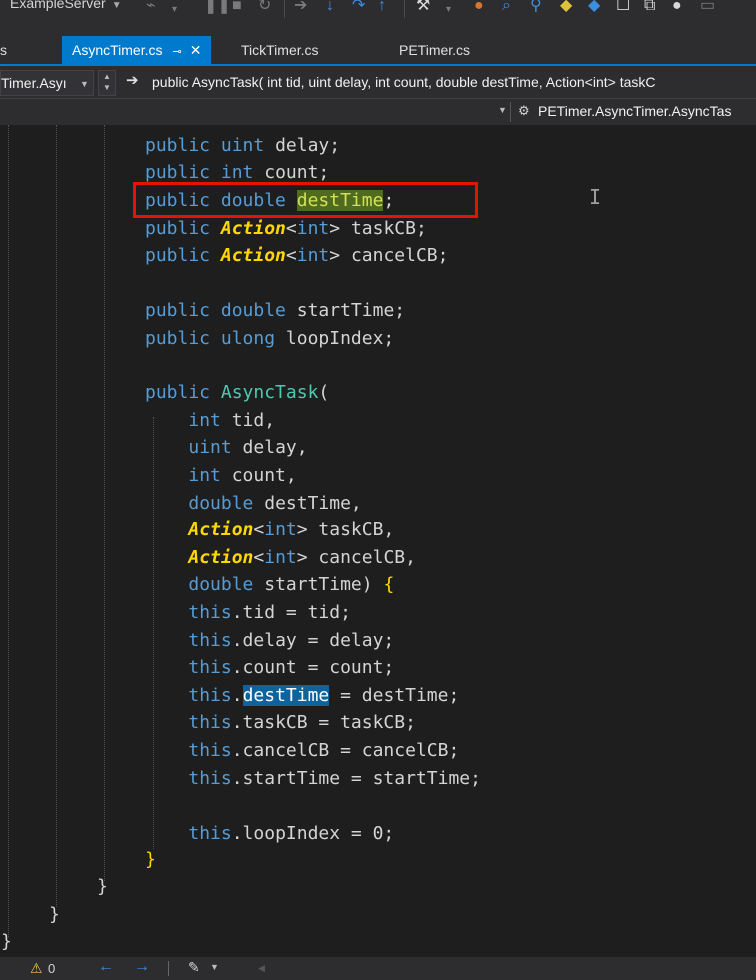 The width and height of the screenshot is (756, 980). I want to click on code-line: double startTime) {, so click(269, 585).